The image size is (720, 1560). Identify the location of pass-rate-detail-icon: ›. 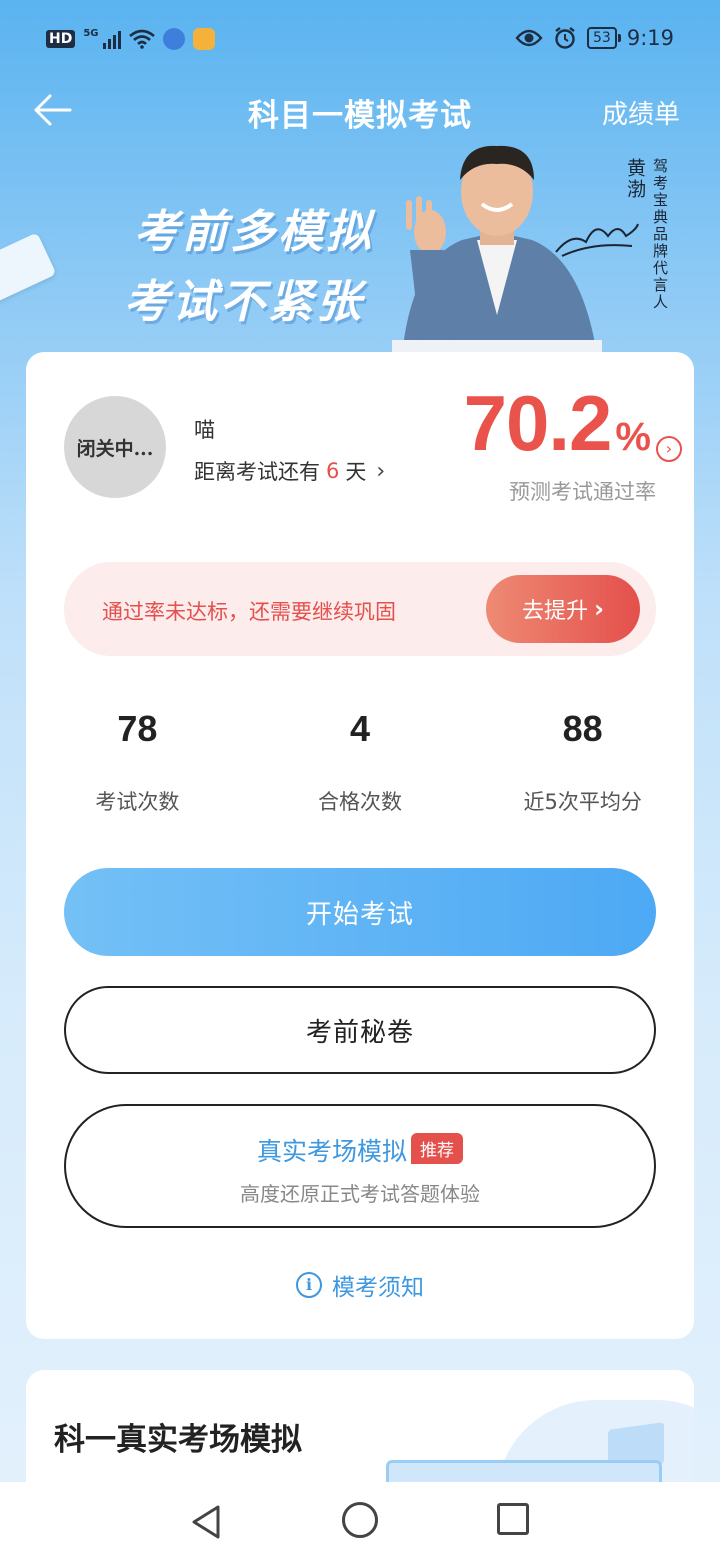
(669, 449).